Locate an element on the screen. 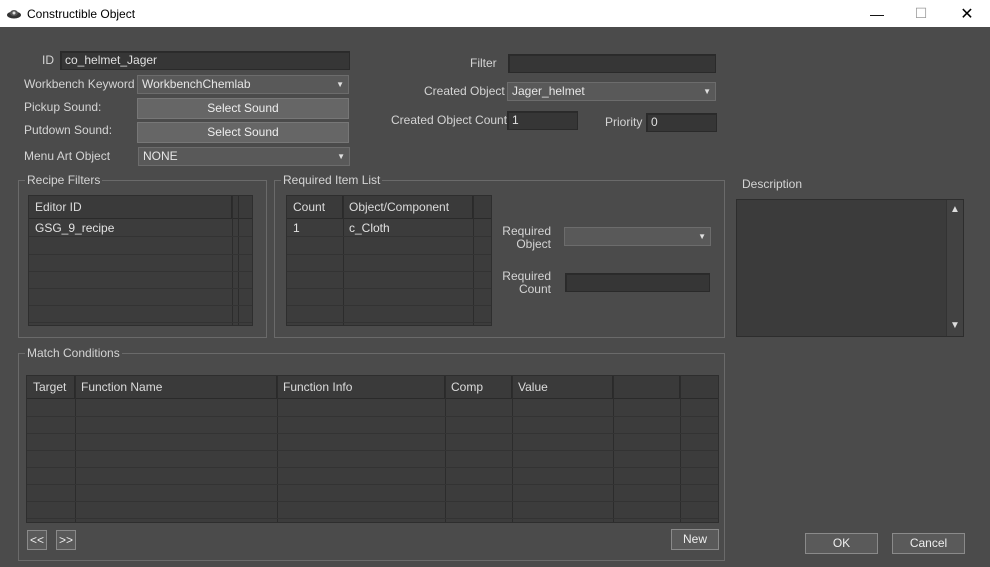  menu-art-object-label: Menu Art Object is located at coordinates (67, 156).